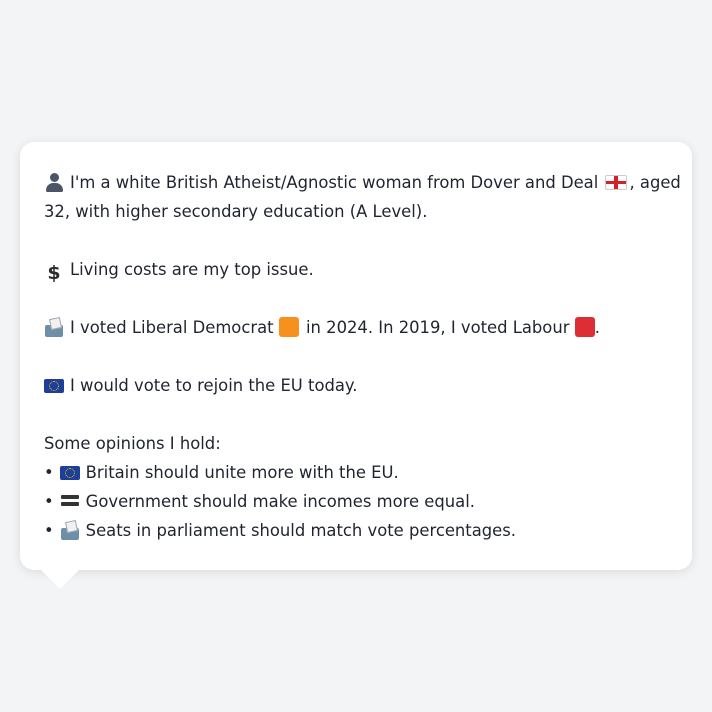  Describe the element at coordinates (132, 443) in the screenshot. I see `opinions-heading: Some opinions I hold:` at that location.